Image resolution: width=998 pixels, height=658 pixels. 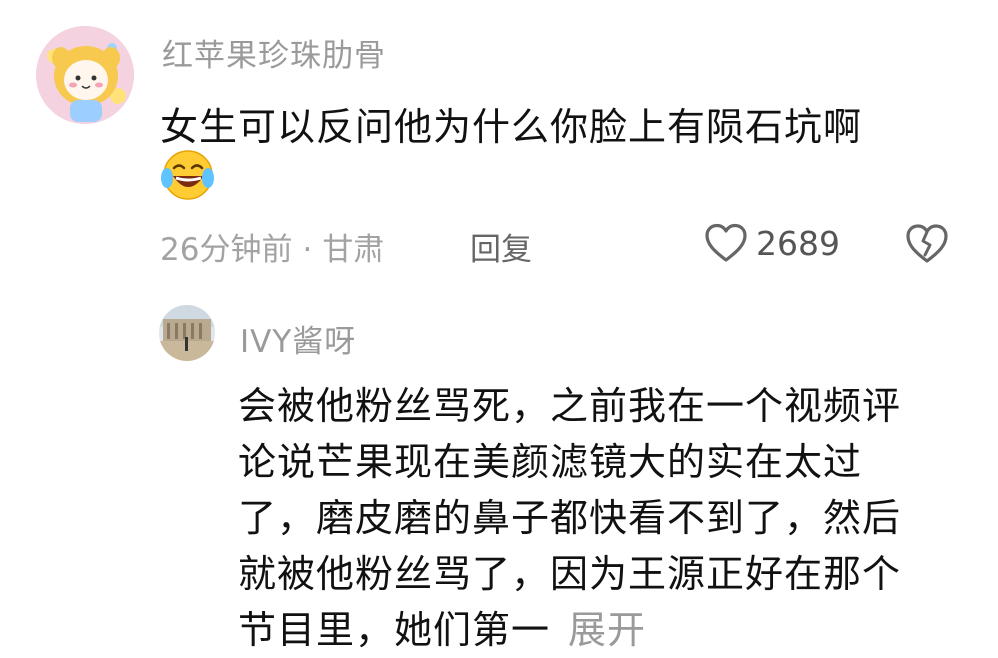 I want to click on reply-text-line: 论说芒果现在美颜滤镜大的实在太过, so click(x=550, y=462).